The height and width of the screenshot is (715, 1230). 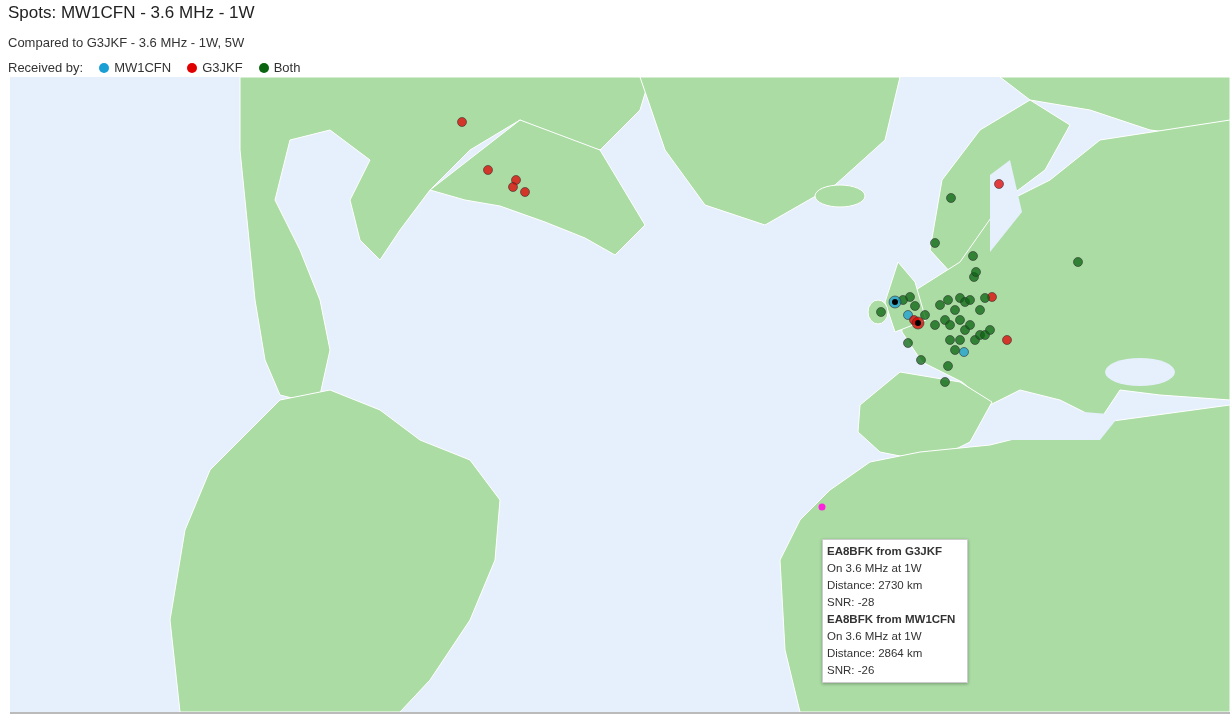 What do you see at coordinates (875, 653) in the screenshot?
I see `tooltip-line: Distance: 2864 km` at bounding box center [875, 653].